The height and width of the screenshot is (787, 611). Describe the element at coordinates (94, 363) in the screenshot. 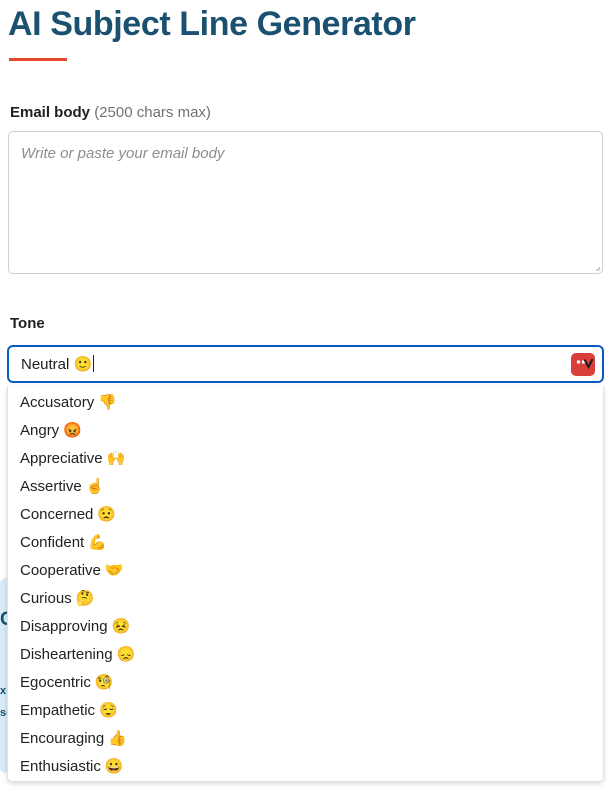

I see `text-cursor` at that location.